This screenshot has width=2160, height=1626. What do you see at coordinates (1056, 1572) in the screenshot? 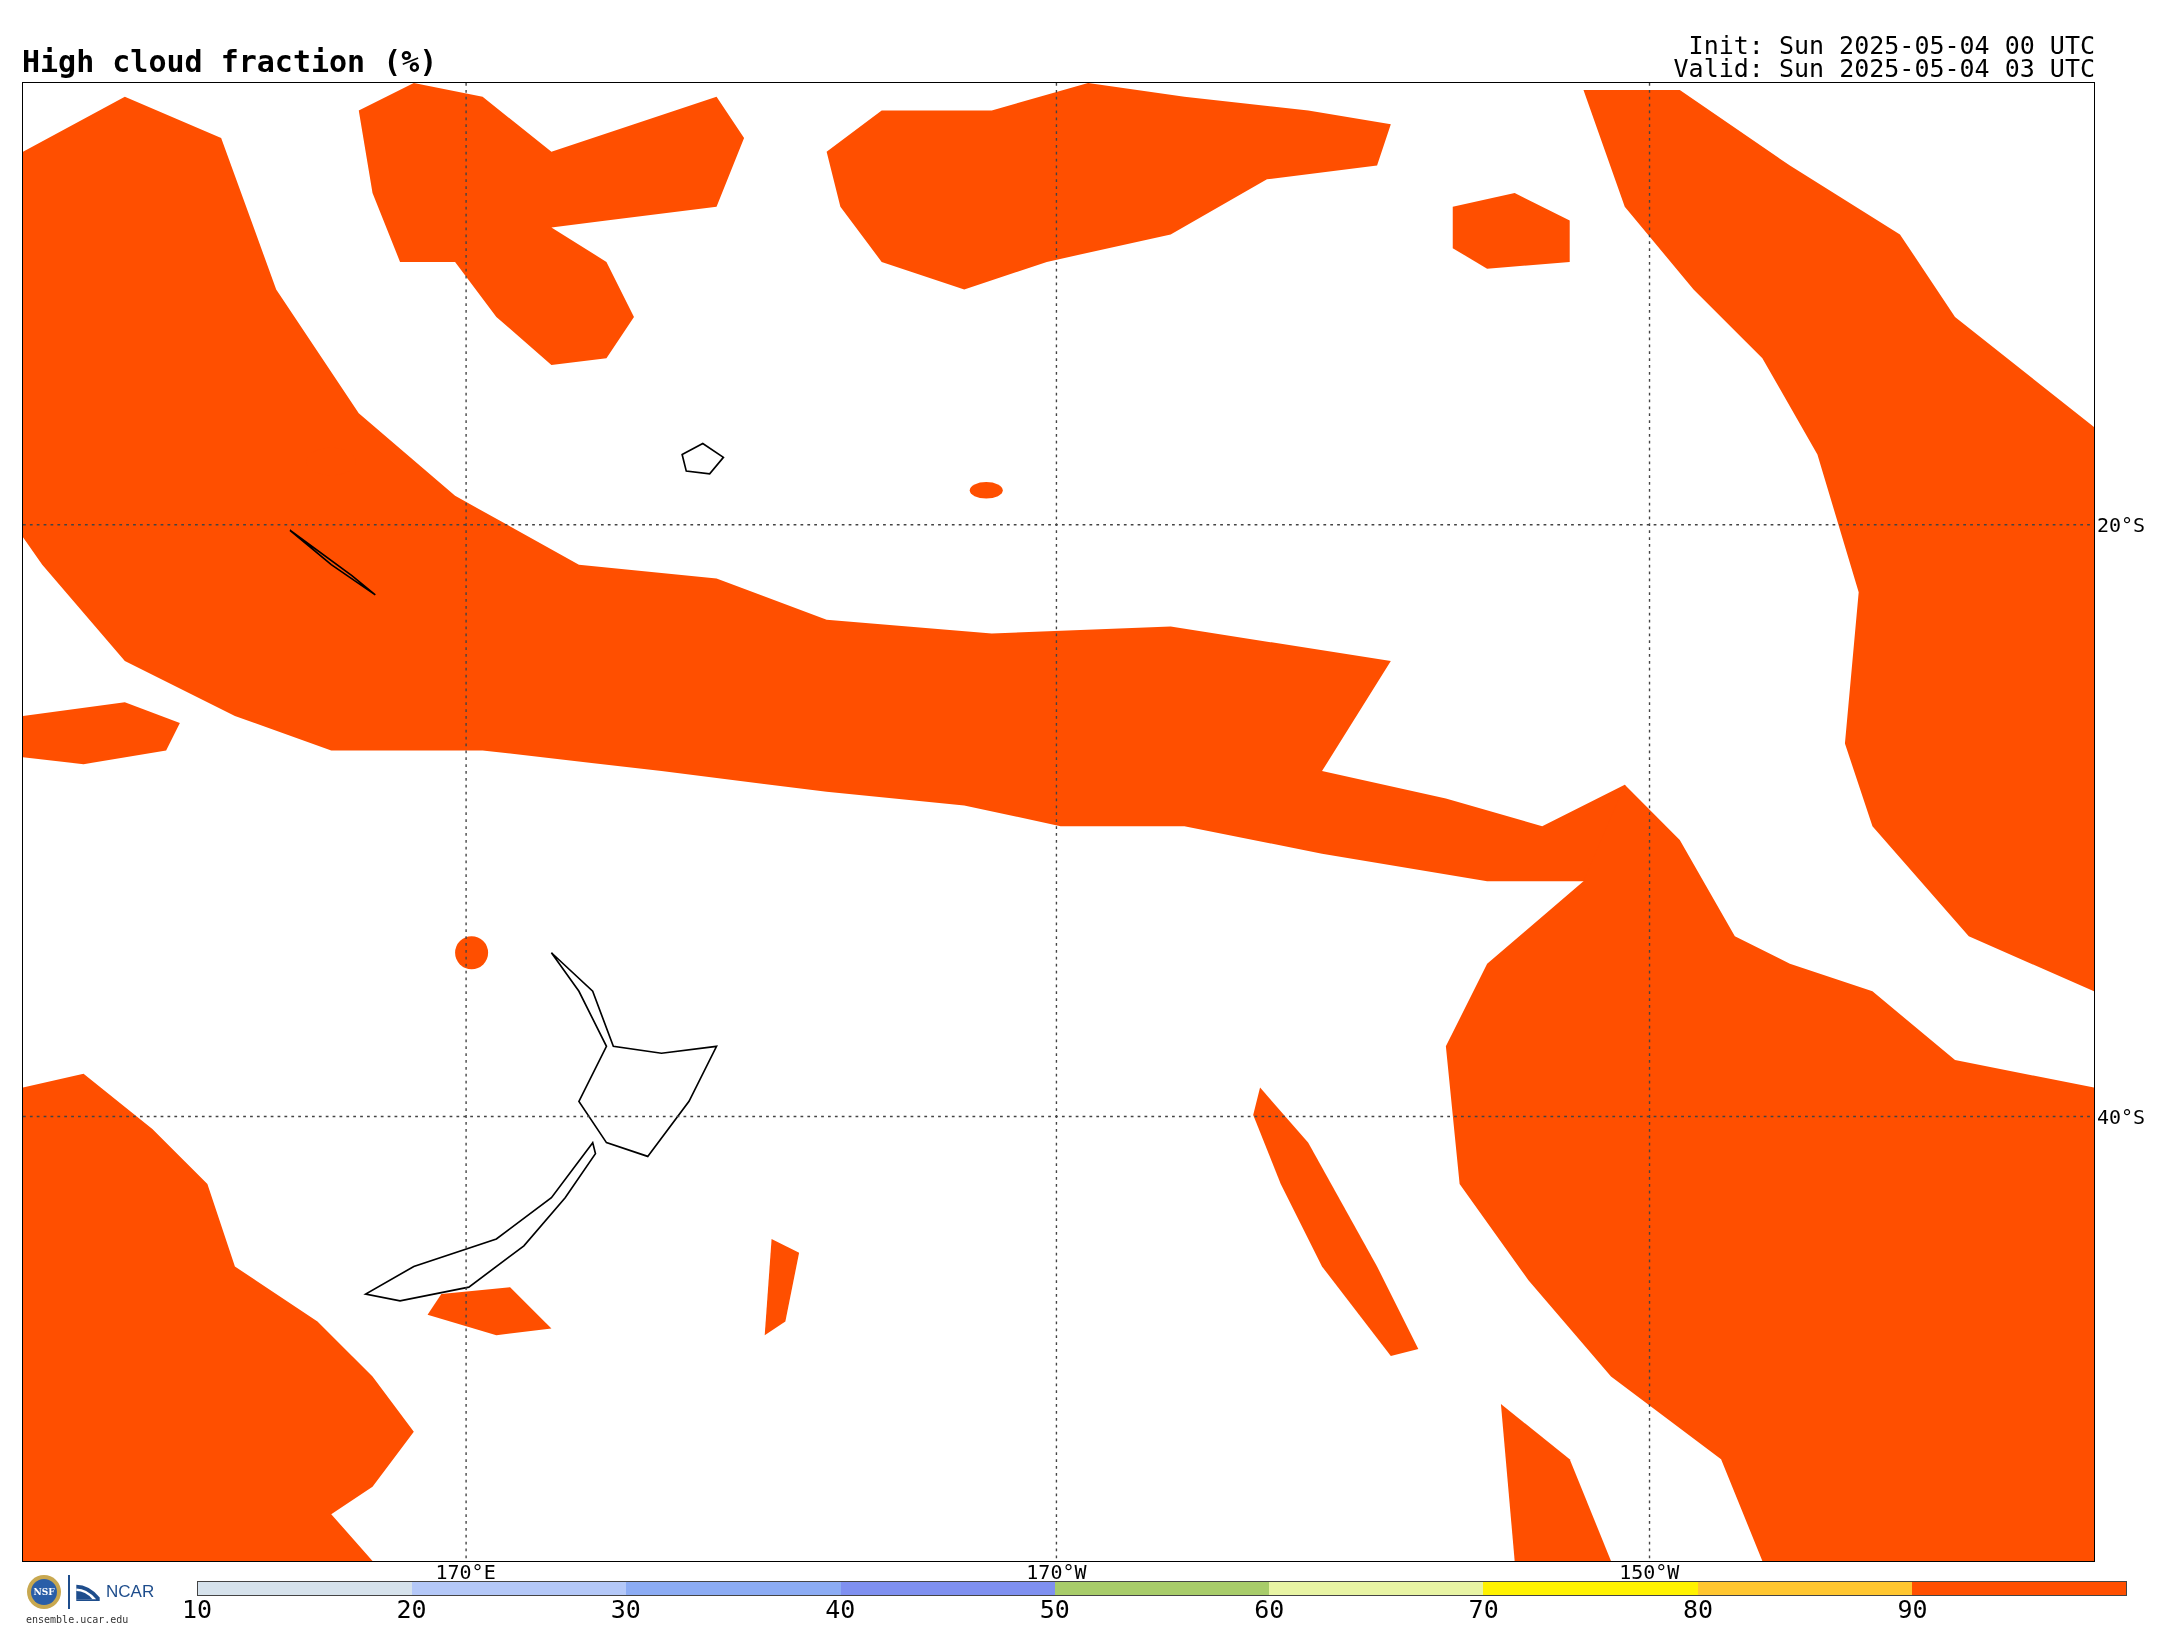
I see `longitude-label: 170°W` at bounding box center [1056, 1572].